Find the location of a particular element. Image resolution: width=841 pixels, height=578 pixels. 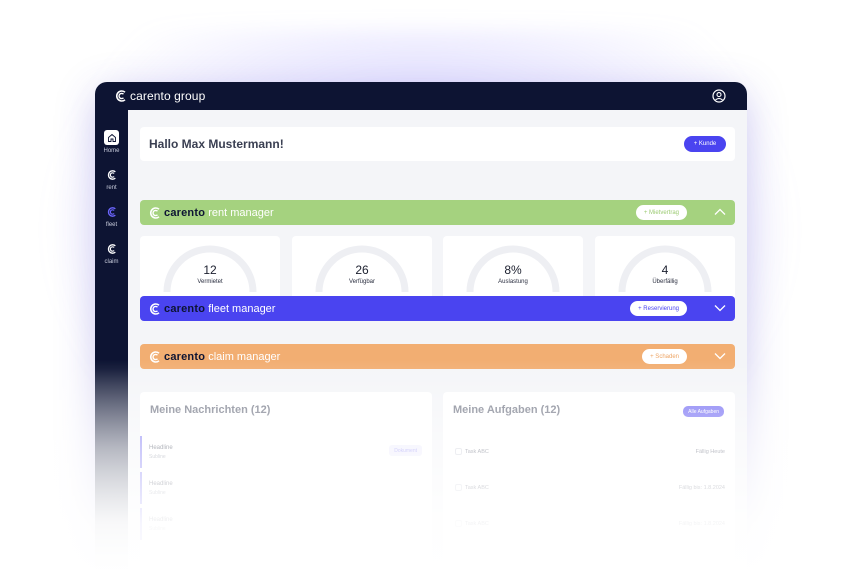

stat-label: Vermietet is located at coordinates (210, 282).